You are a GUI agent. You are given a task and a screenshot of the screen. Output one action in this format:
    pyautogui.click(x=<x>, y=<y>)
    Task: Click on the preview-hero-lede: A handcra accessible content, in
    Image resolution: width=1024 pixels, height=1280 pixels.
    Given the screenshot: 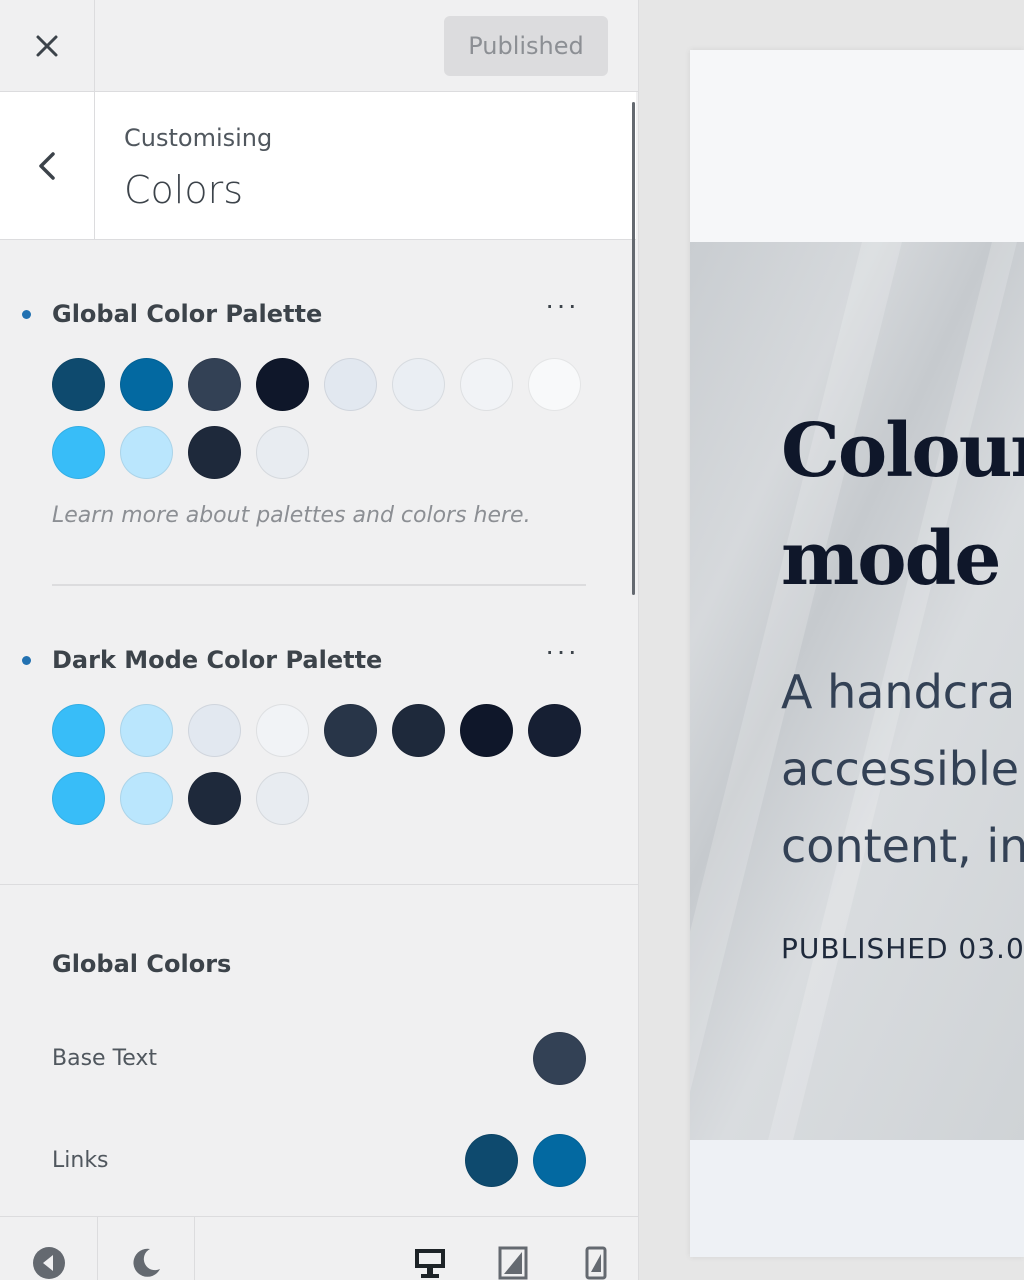 What is the action you would take?
    pyautogui.click(x=902, y=769)
    